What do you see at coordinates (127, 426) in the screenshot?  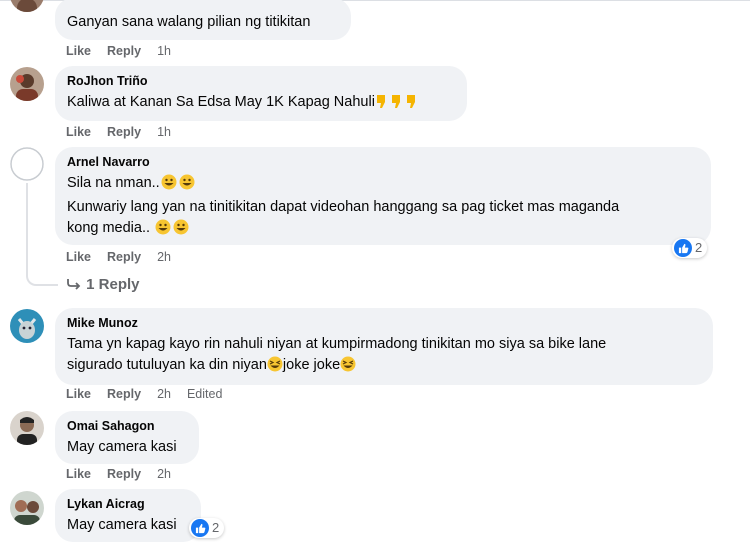 I see `comment-author: Omai Sahagon` at bounding box center [127, 426].